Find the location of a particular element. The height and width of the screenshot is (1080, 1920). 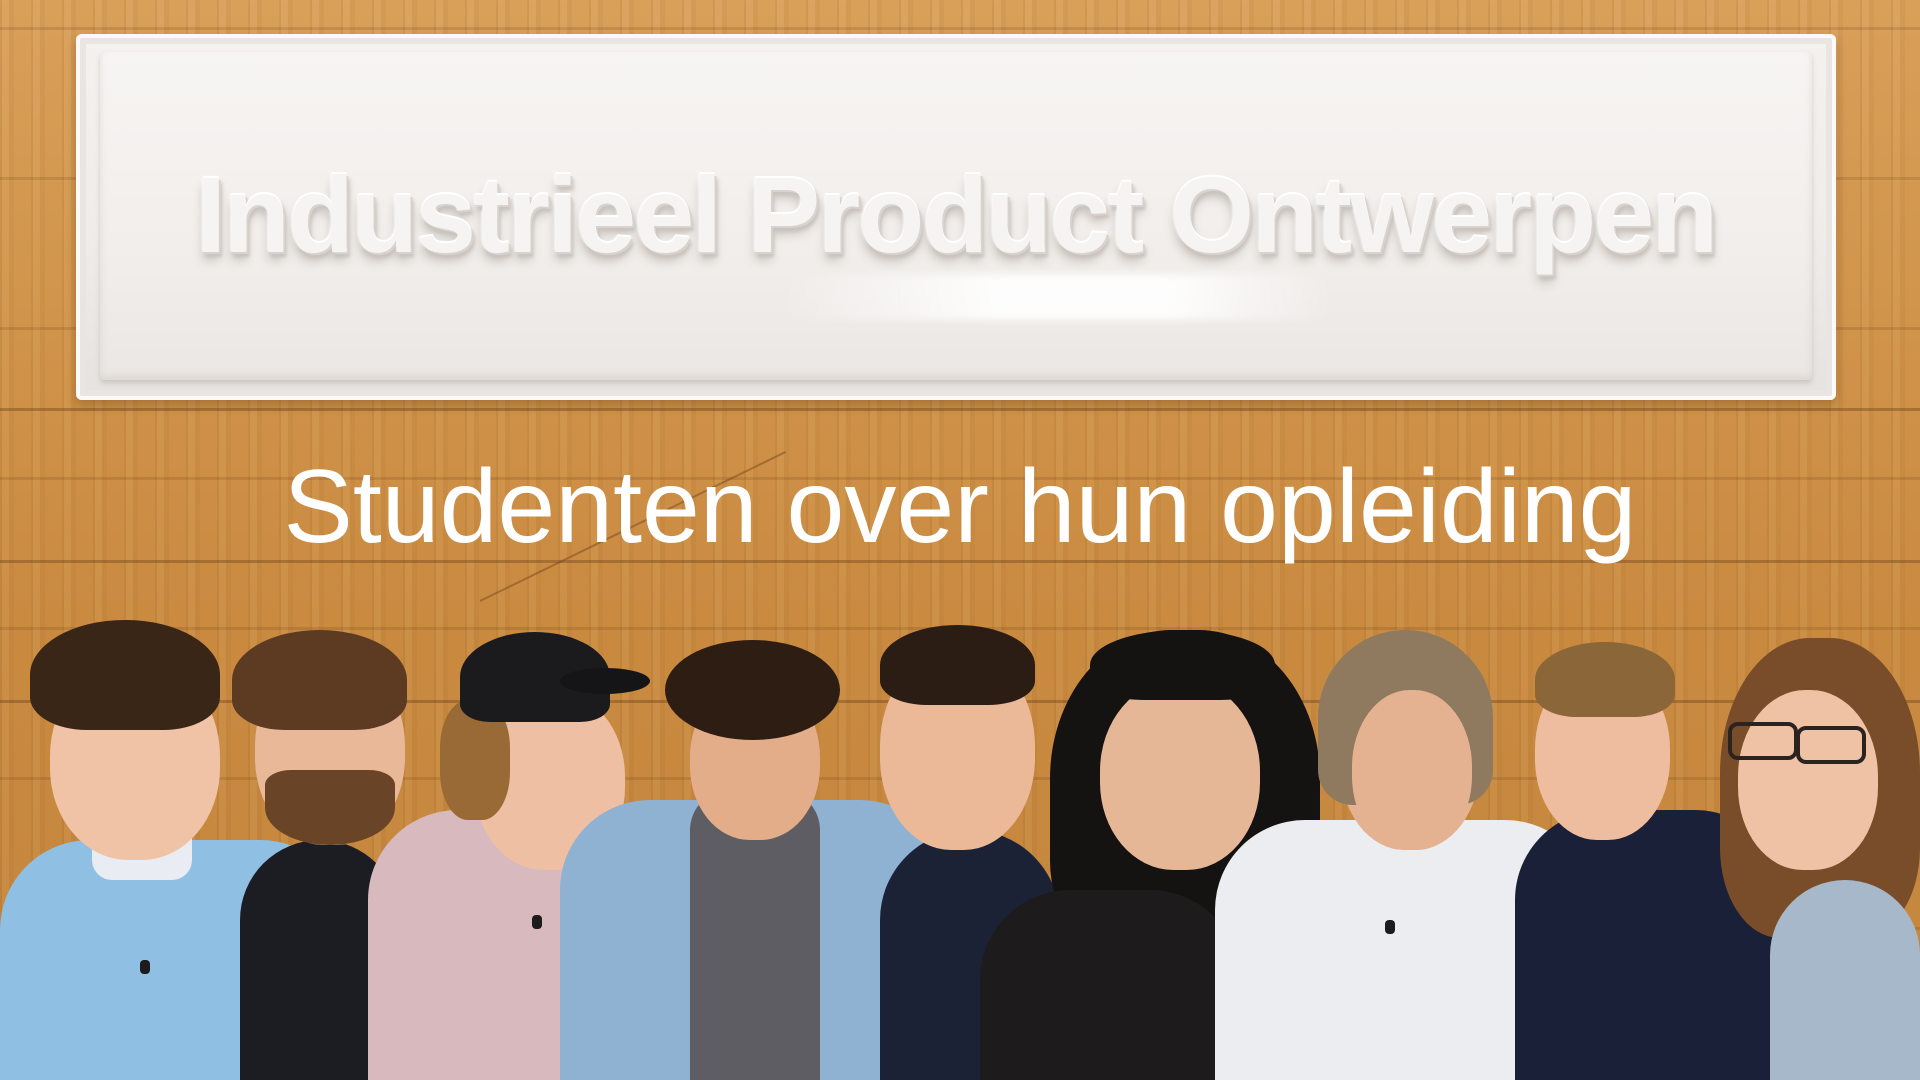

student-1-hair is located at coordinates (125, 675).